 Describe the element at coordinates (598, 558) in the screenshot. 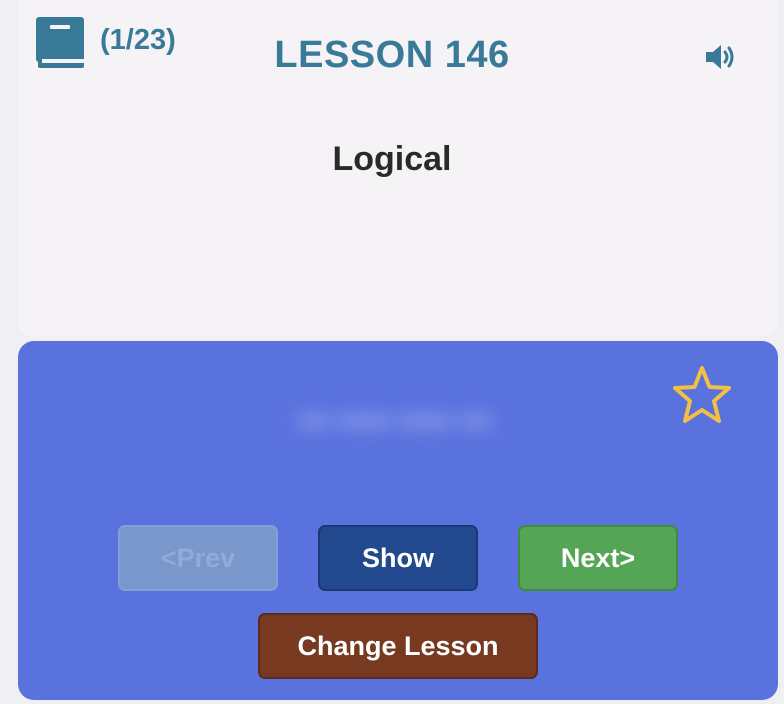

I see `next-button: Next>` at that location.